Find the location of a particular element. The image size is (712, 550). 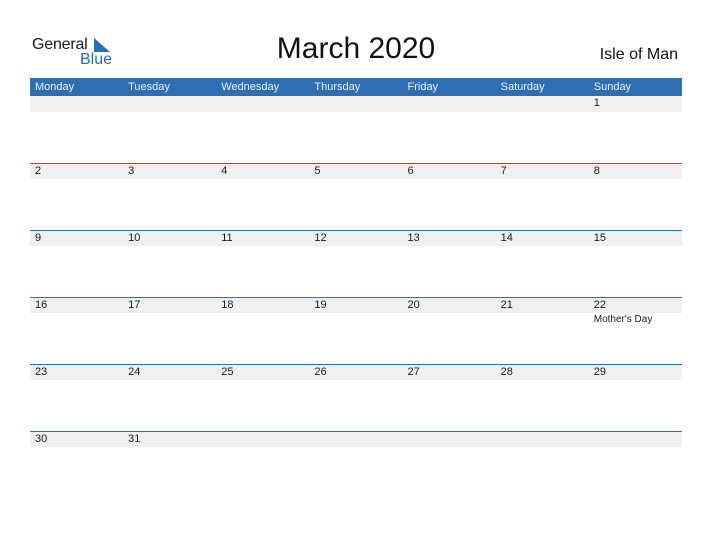

week-days: 1 is located at coordinates (356, 126).